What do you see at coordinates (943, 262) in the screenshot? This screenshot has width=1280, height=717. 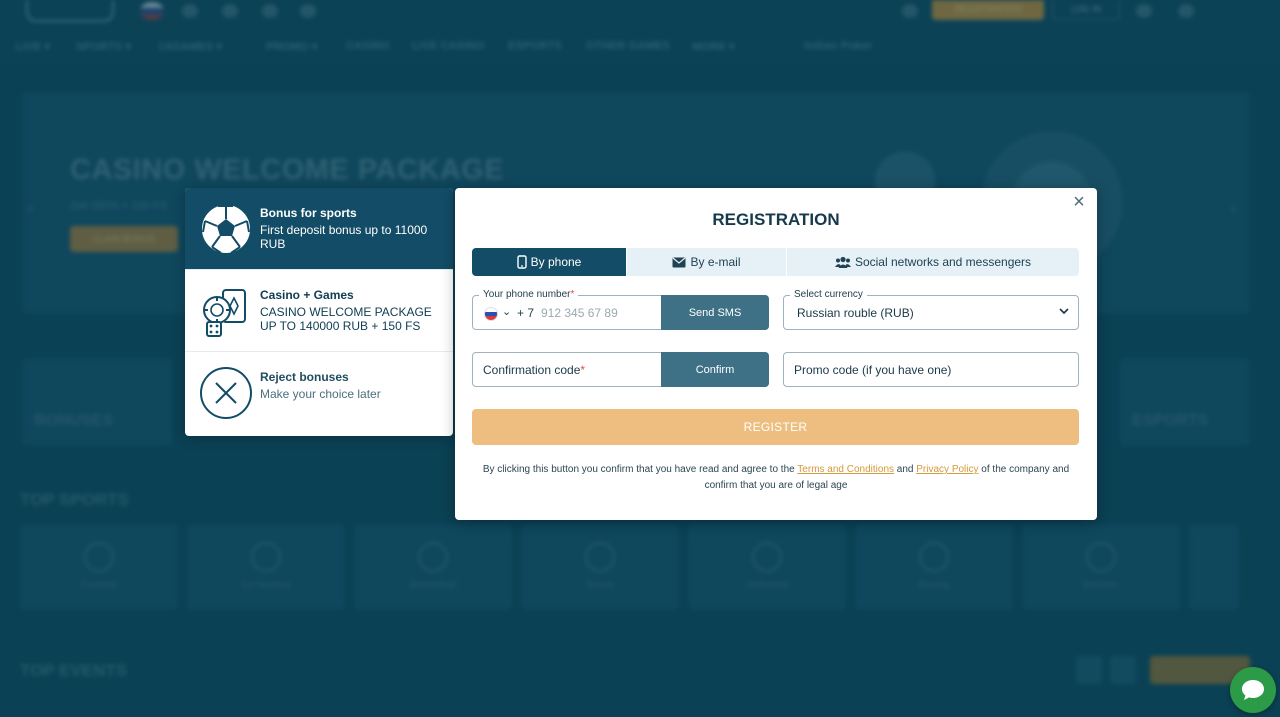 I see `tab-label: Social networks and messengers` at bounding box center [943, 262].